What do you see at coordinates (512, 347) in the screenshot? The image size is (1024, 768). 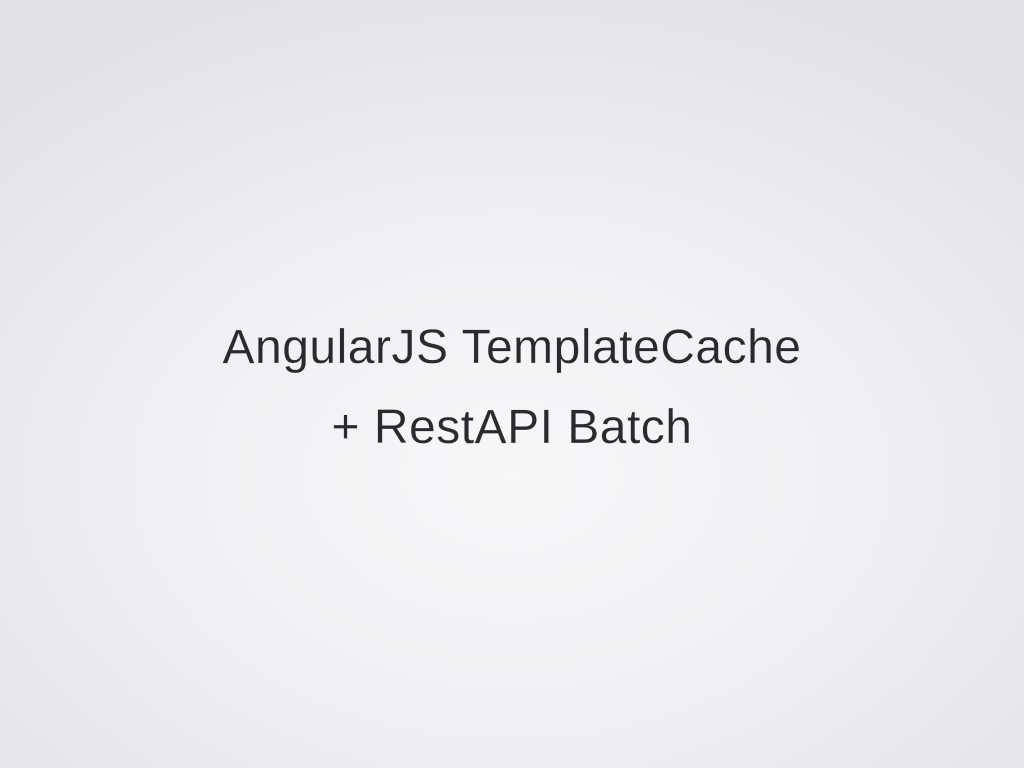 I see `title-line-1: AngularJS TemplateCache` at bounding box center [512, 347].